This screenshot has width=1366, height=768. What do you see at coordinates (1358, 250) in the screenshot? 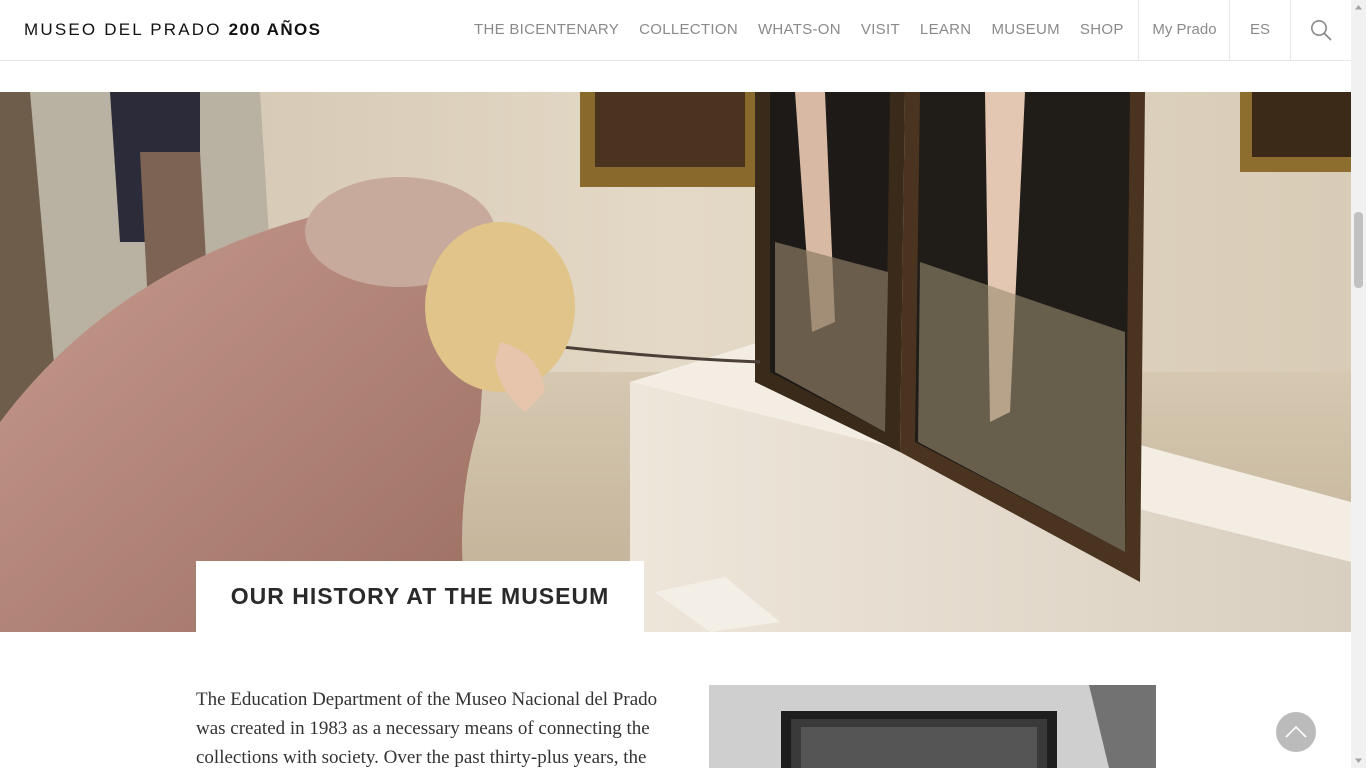
I see `scrollbar-thumb` at bounding box center [1358, 250].